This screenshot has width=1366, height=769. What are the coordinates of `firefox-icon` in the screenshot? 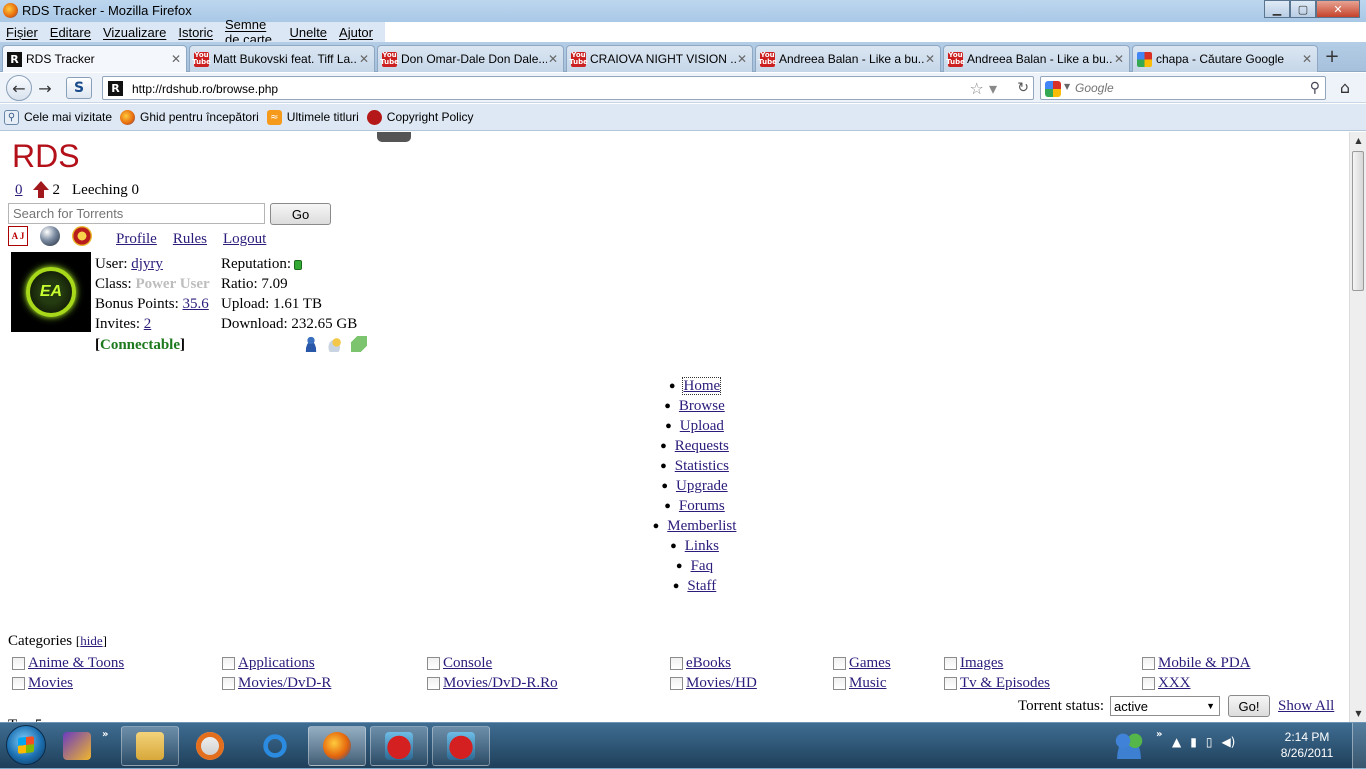 It's located at (10, 10).